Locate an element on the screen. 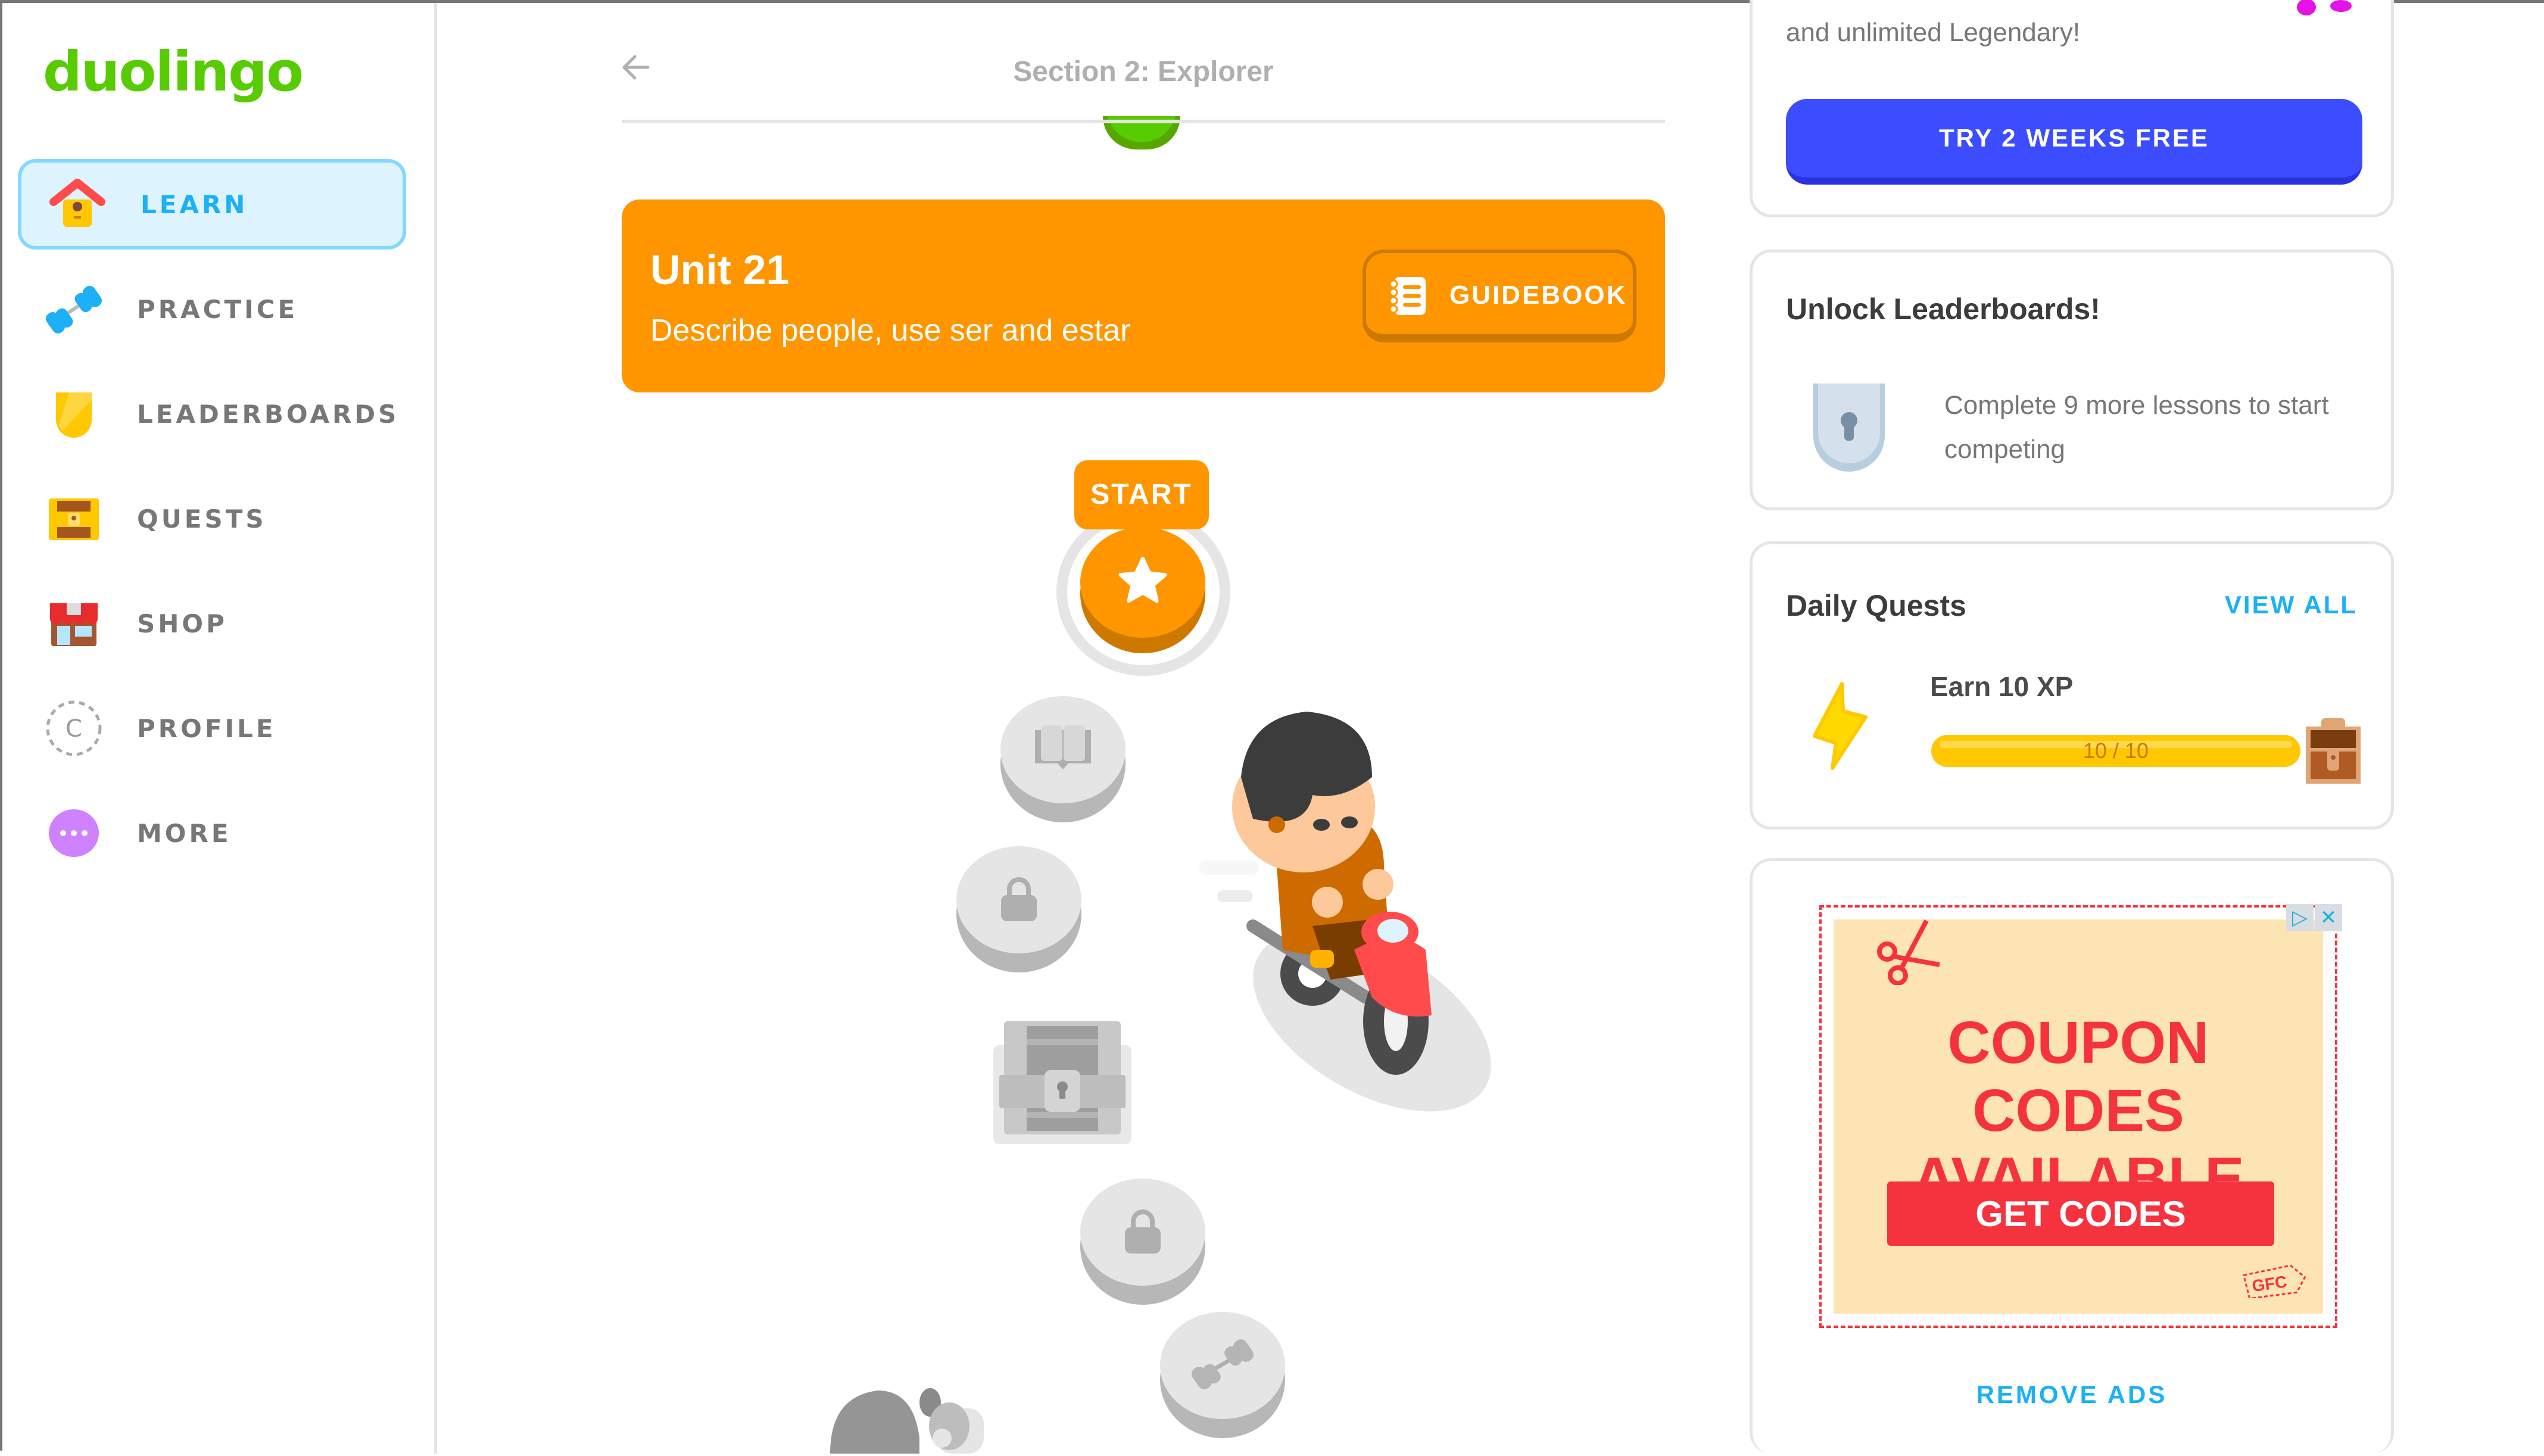 The height and width of the screenshot is (1456, 2544). sidebar-item-label: SHOP is located at coordinates (182, 623).